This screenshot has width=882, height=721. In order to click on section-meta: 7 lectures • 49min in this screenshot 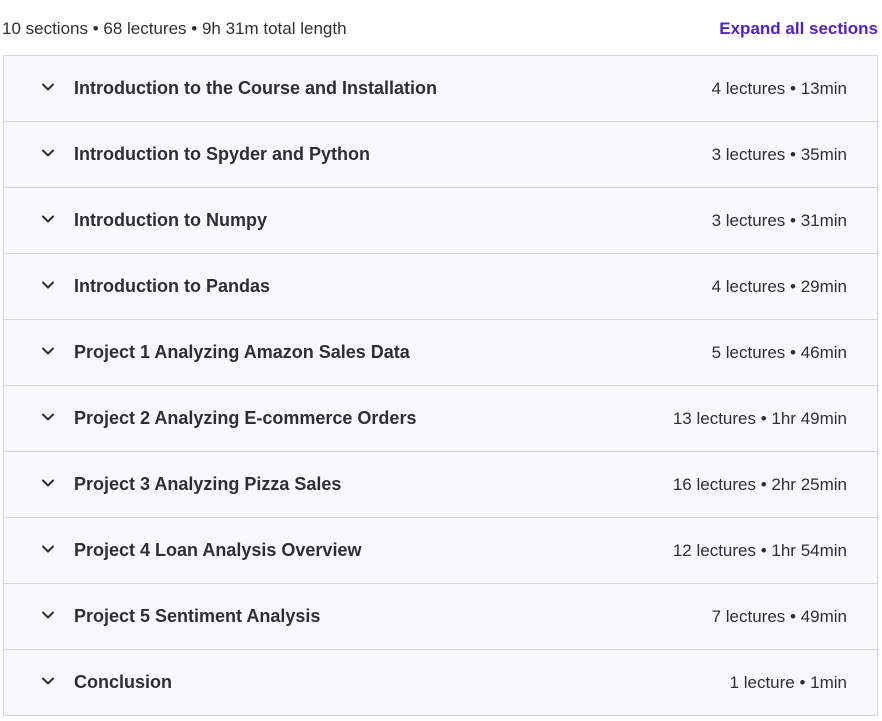, I will do `click(779, 616)`.